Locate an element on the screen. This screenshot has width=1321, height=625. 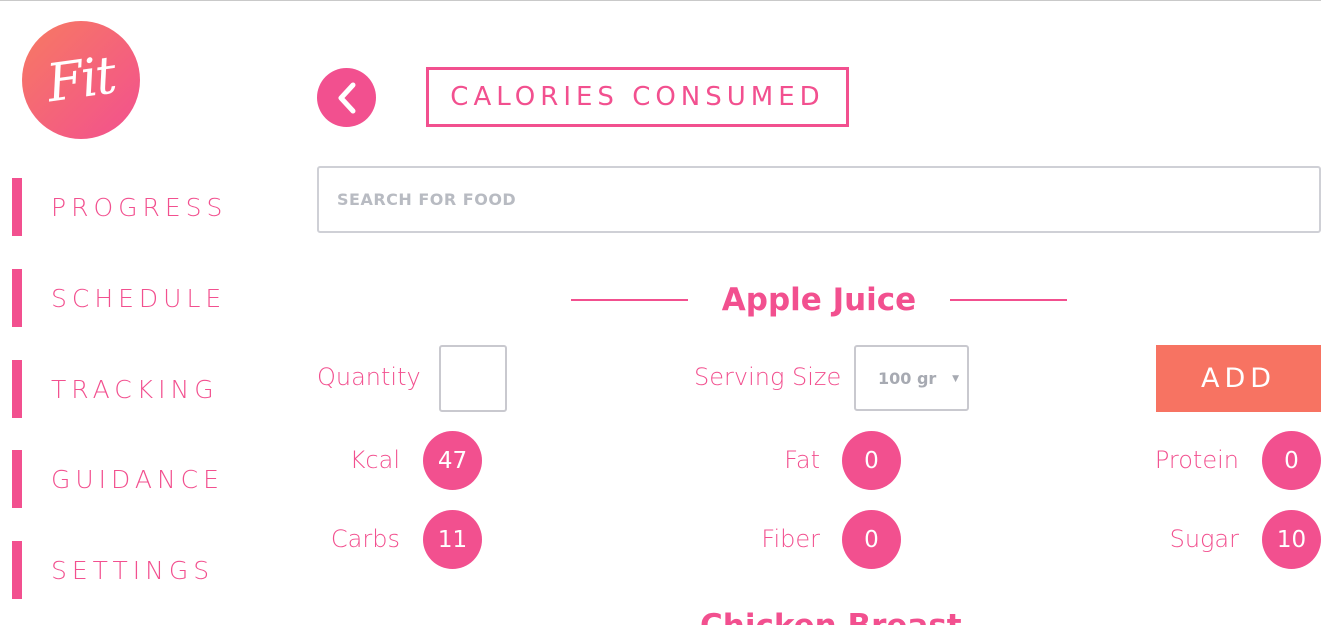
sugar-label: Sugar is located at coordinates (1204, 539).